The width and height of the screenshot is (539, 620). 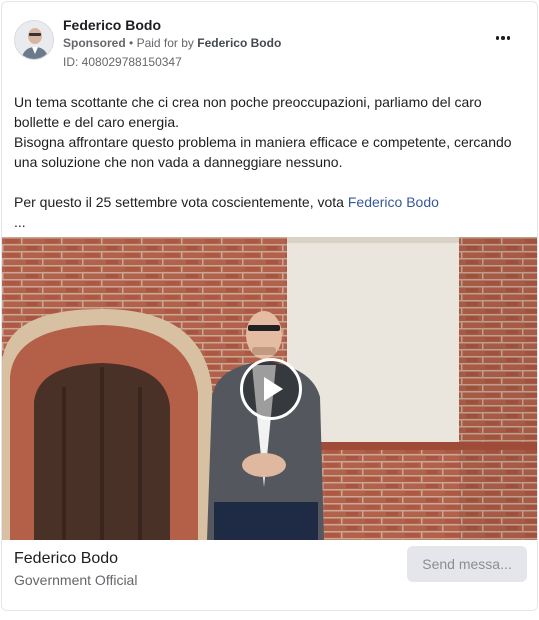 What do you see at coordinates (122, 62) in the screenshot?
I see `ad-id: ID: 408029788150347` at bounding box center [122, 62].